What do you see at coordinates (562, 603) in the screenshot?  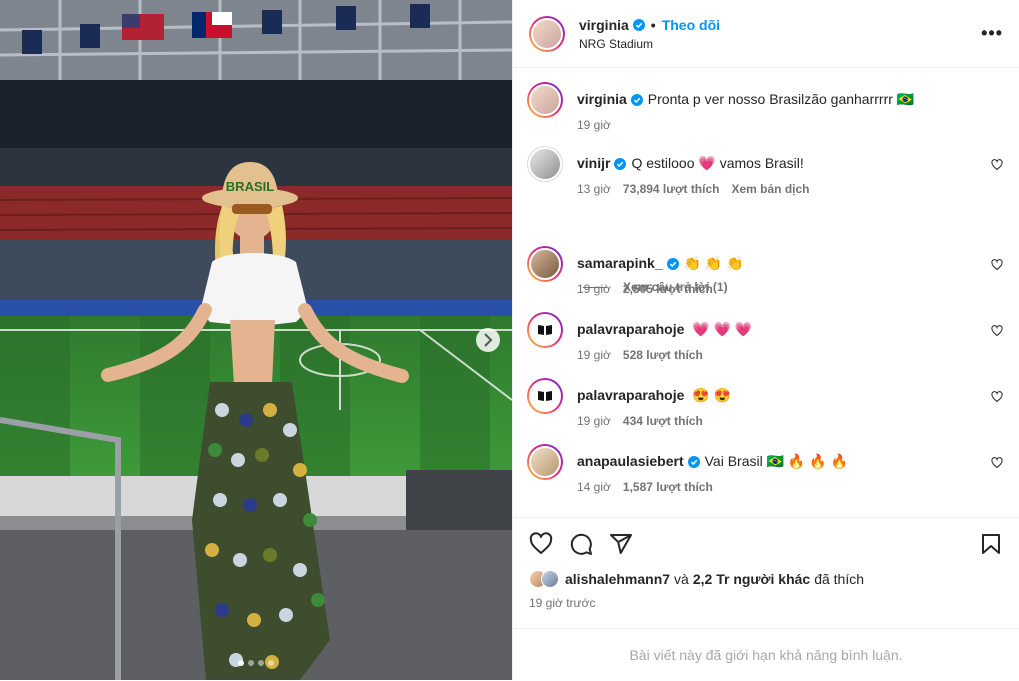 I see `post-time: 19 giờ trước` at bounding box center [562, 603].